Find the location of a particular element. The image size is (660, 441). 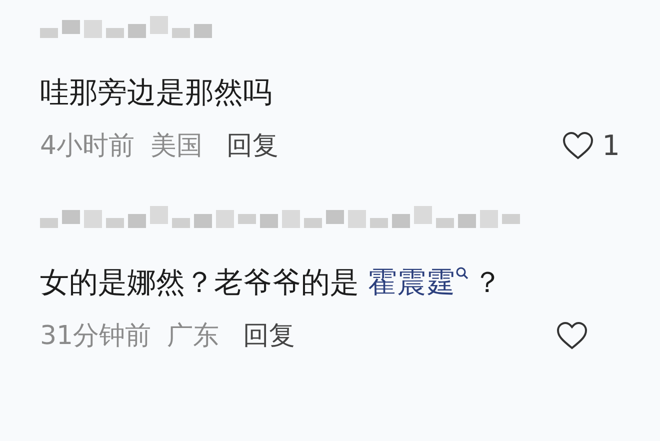

search-link: 霍震霆 is located at coordinates (412, 282).